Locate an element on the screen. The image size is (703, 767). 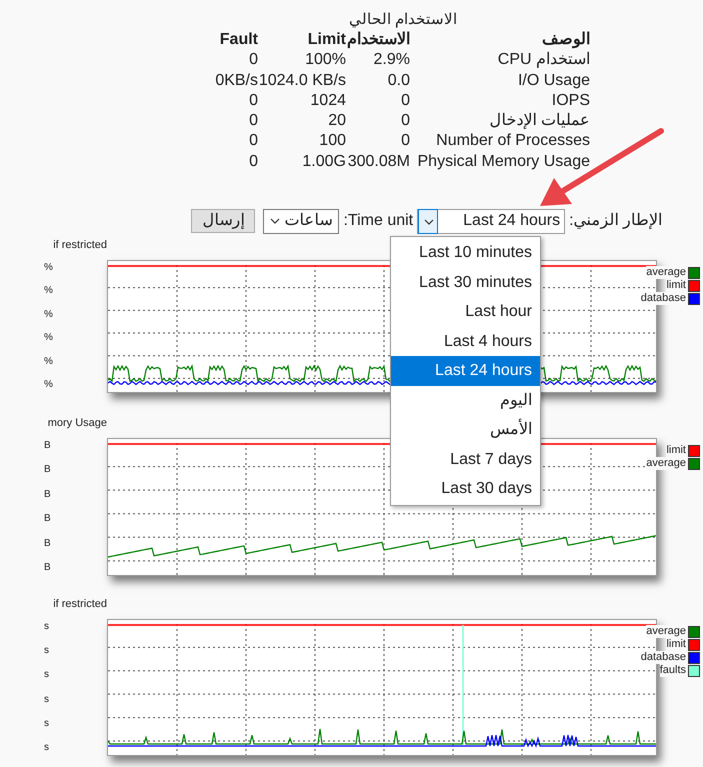
table-cell-text: 2.9% is located at coordinates (392, 60).